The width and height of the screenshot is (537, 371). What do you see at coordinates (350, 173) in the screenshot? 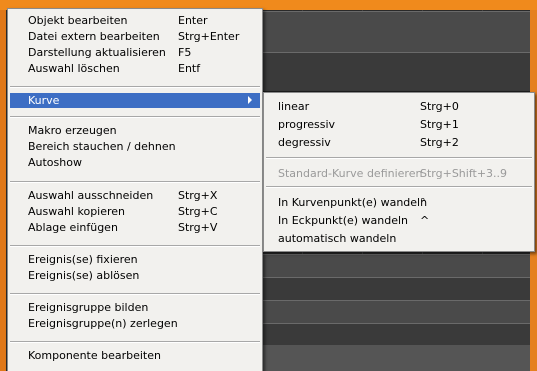
I see `menu-item-label: Standard-Kurve definieren` at bounding box center [350, 173].